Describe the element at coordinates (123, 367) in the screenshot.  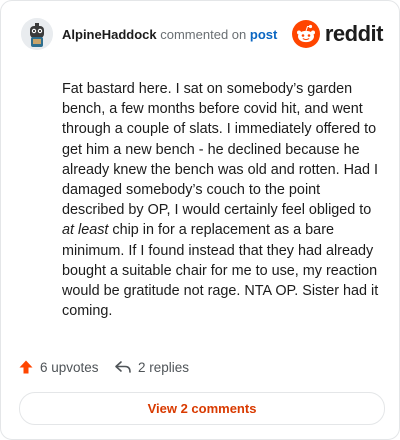
I see `reply-arrow-icon` at that location.